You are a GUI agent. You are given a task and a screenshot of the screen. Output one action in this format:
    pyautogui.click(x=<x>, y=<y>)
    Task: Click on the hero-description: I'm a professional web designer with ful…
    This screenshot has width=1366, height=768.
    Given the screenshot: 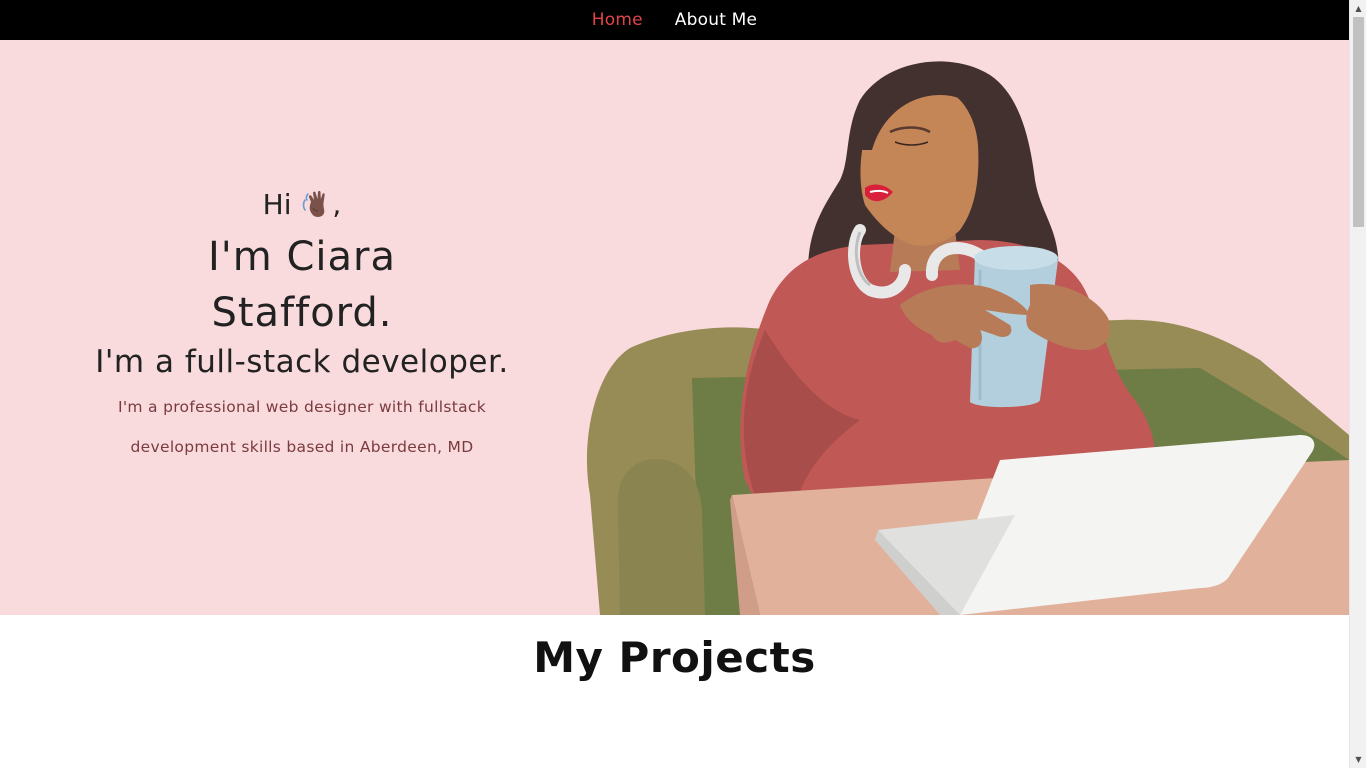 What is the action you would take?
    pyautogui.click(x=301, y=427)
    